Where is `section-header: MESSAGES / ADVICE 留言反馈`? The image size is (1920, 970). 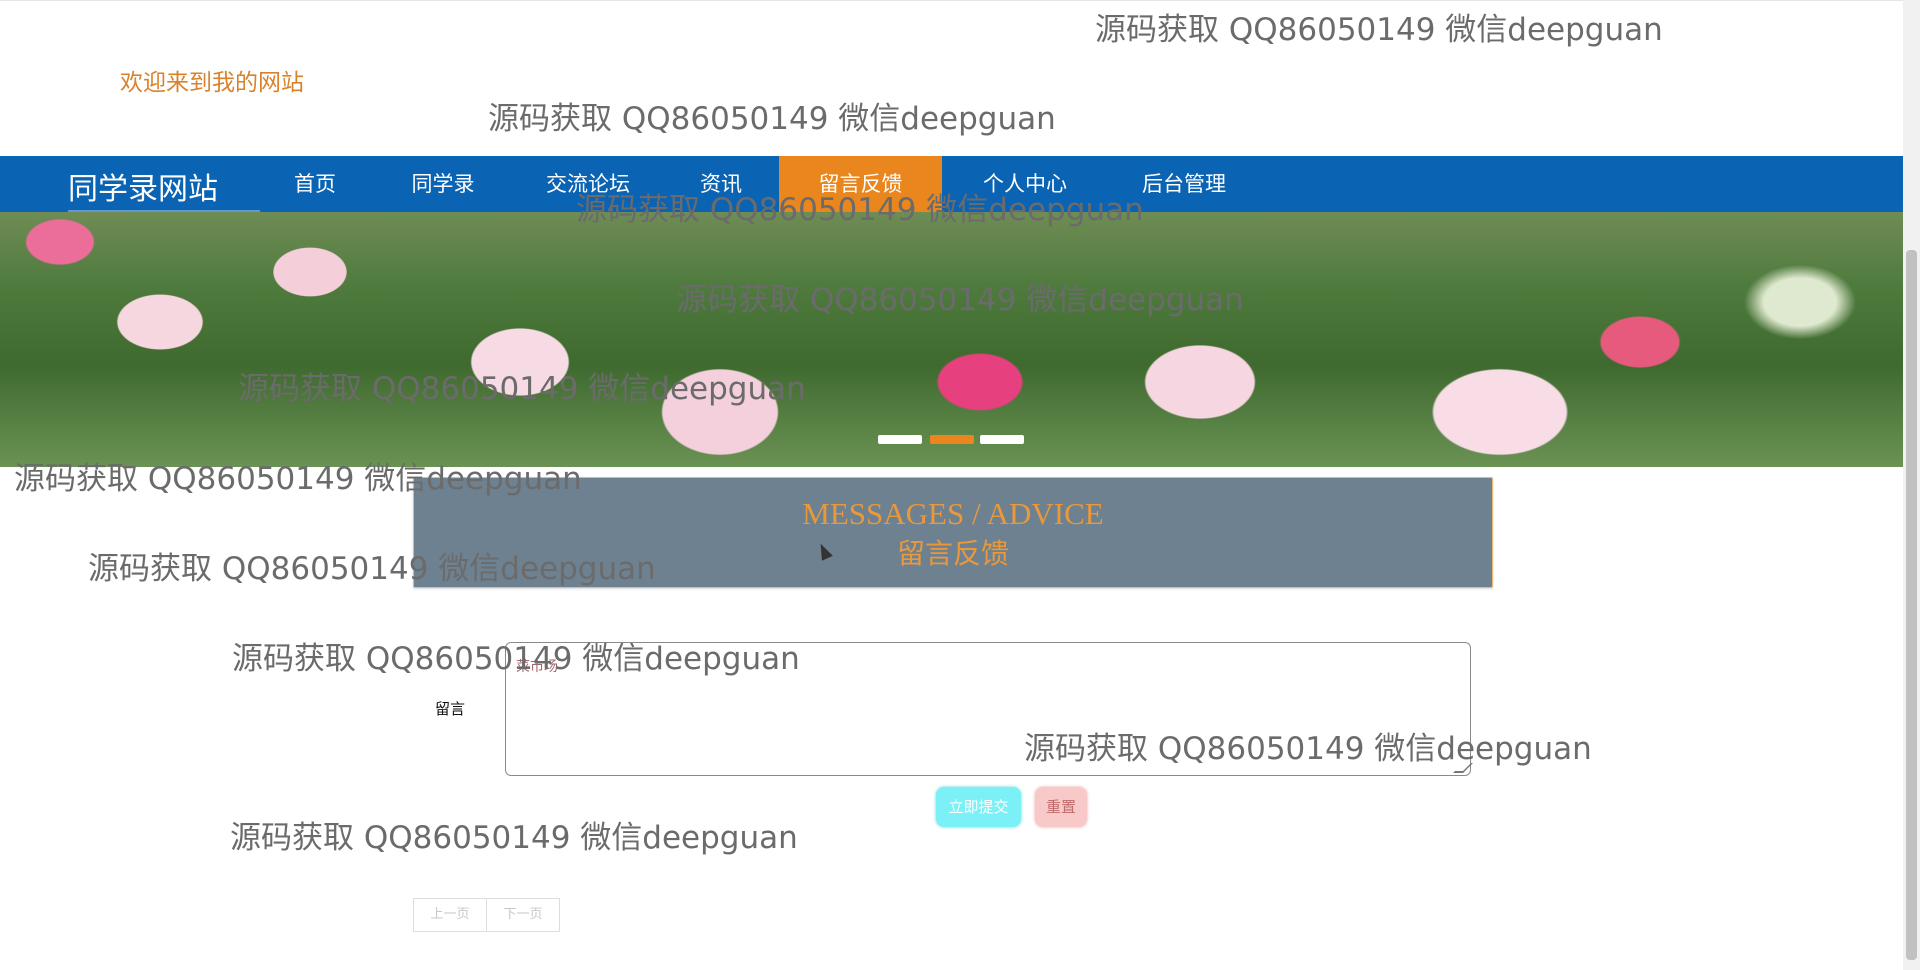 section-header: MESSAGES / ADVICE 留言反馈 is located at coordinates (953, 532).